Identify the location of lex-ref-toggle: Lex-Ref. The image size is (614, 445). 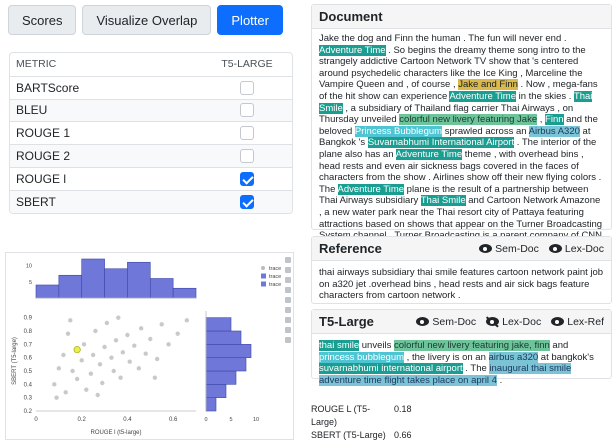
(577, 322).